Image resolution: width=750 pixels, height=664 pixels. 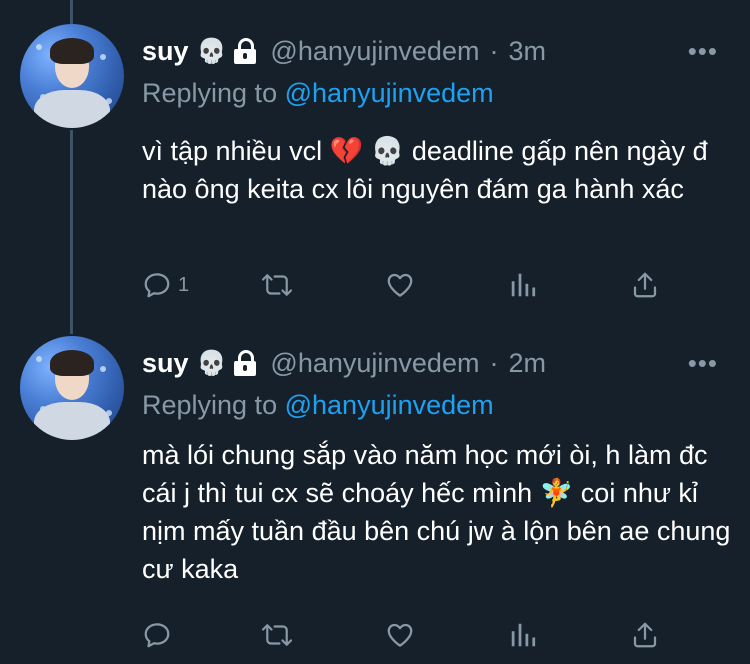 I want to click on tweet-header: suy 💀 @hanyujinvedem · 2m, so click(x=344, y=363).